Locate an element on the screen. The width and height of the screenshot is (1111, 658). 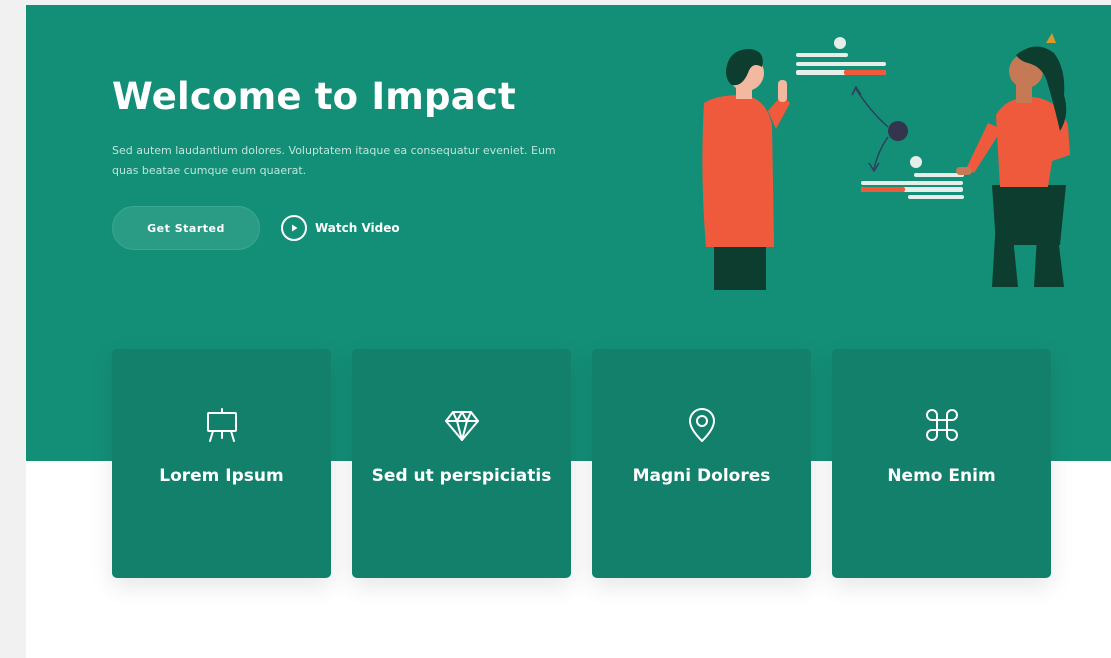
easel-icon is located at coordinates (221, 425).